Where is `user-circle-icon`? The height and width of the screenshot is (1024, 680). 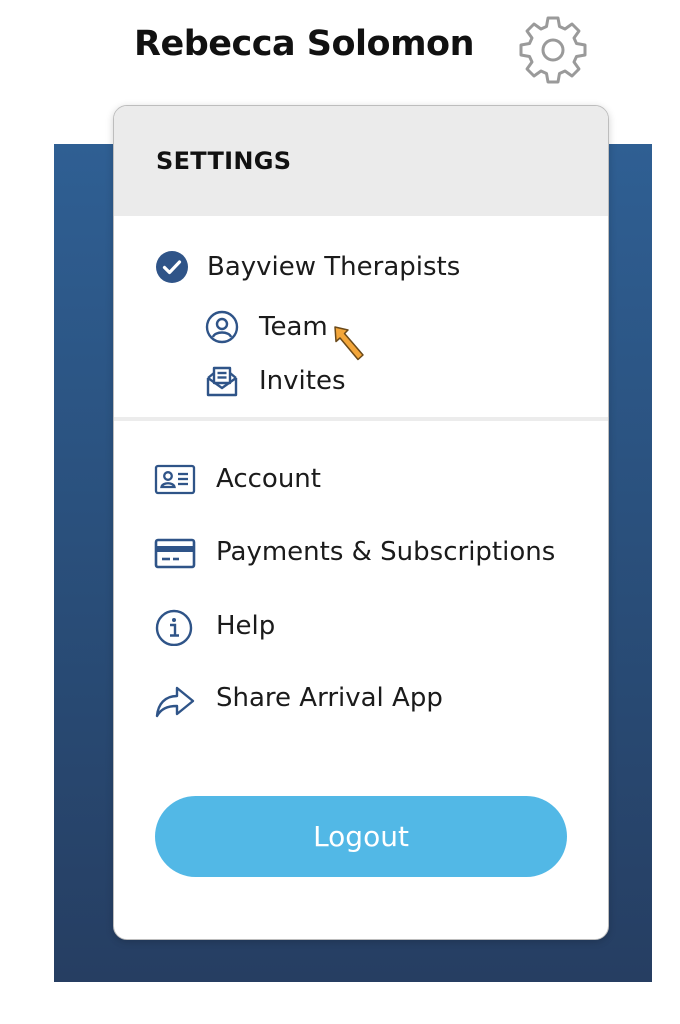
user-circle-icon is located at coordinates (222, 327).